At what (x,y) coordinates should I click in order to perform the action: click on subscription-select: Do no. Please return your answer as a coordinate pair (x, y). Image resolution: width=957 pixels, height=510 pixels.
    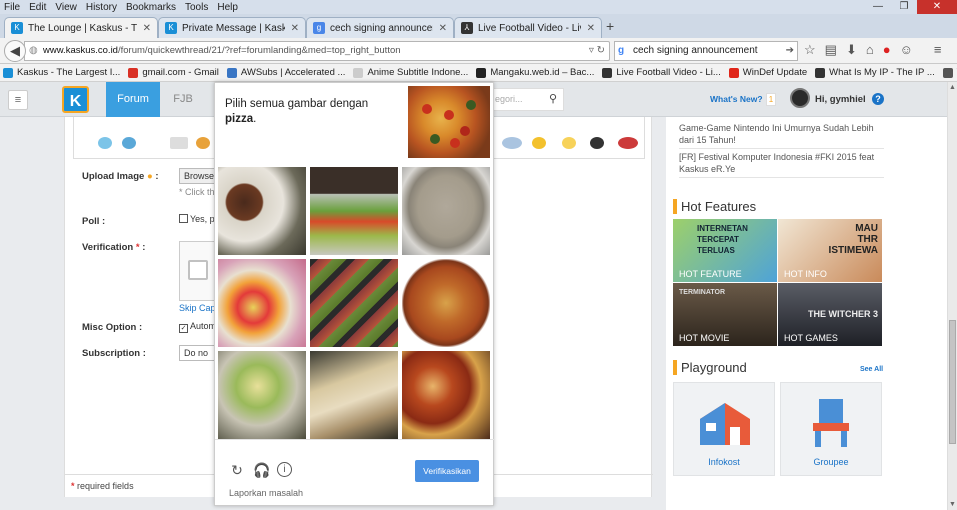
    Looking at the image, I should click on (199, 353).